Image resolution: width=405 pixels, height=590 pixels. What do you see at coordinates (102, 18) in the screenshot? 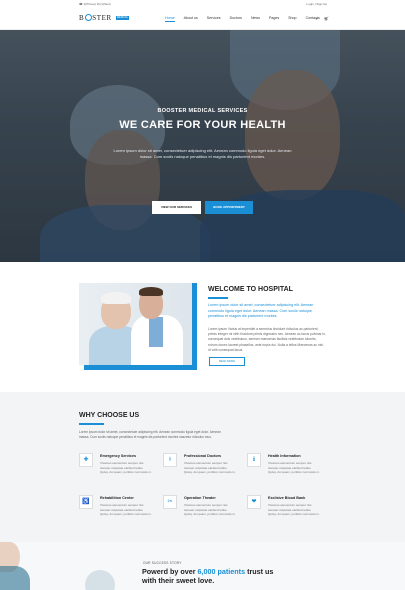
I see `logo-text: STER` at bounding box center [102, 18].